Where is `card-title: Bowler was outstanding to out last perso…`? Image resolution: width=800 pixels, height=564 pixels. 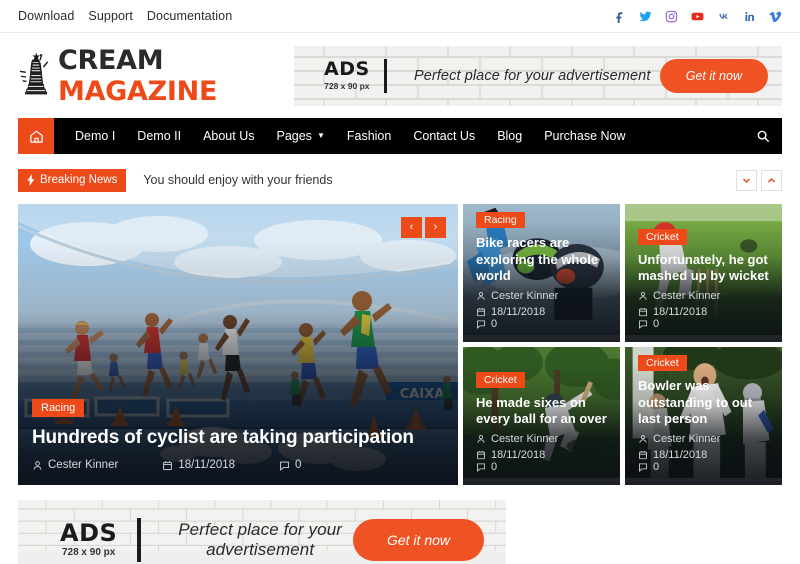 card-title: Bowler was outstanding to out last perso… is located at coordinates (703, 402).